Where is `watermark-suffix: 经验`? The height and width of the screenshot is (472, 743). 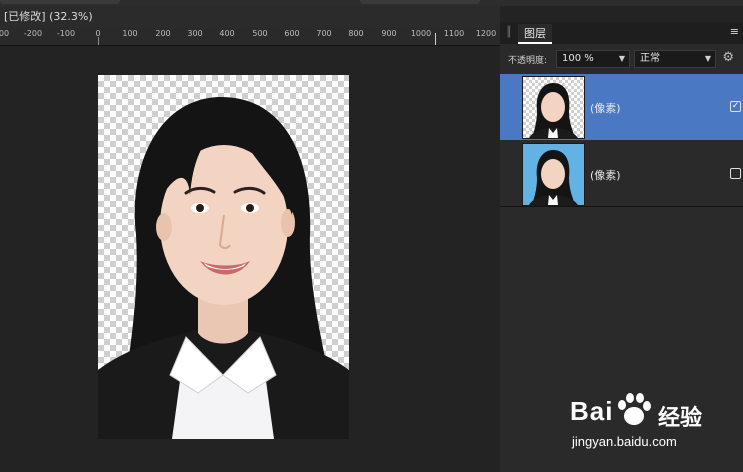 watermark-suffix: 经验 is located at coordinates (680, 418).